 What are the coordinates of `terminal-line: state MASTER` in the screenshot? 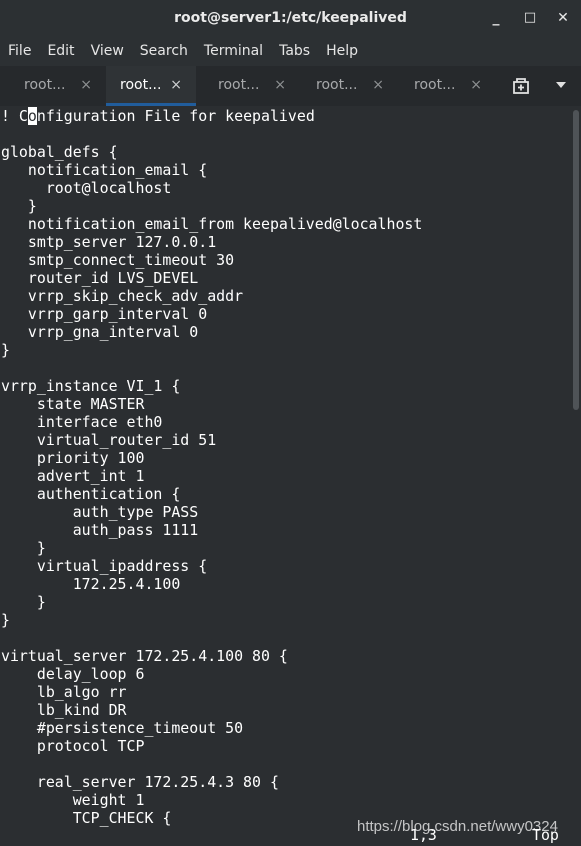 It's located at (73, 404).